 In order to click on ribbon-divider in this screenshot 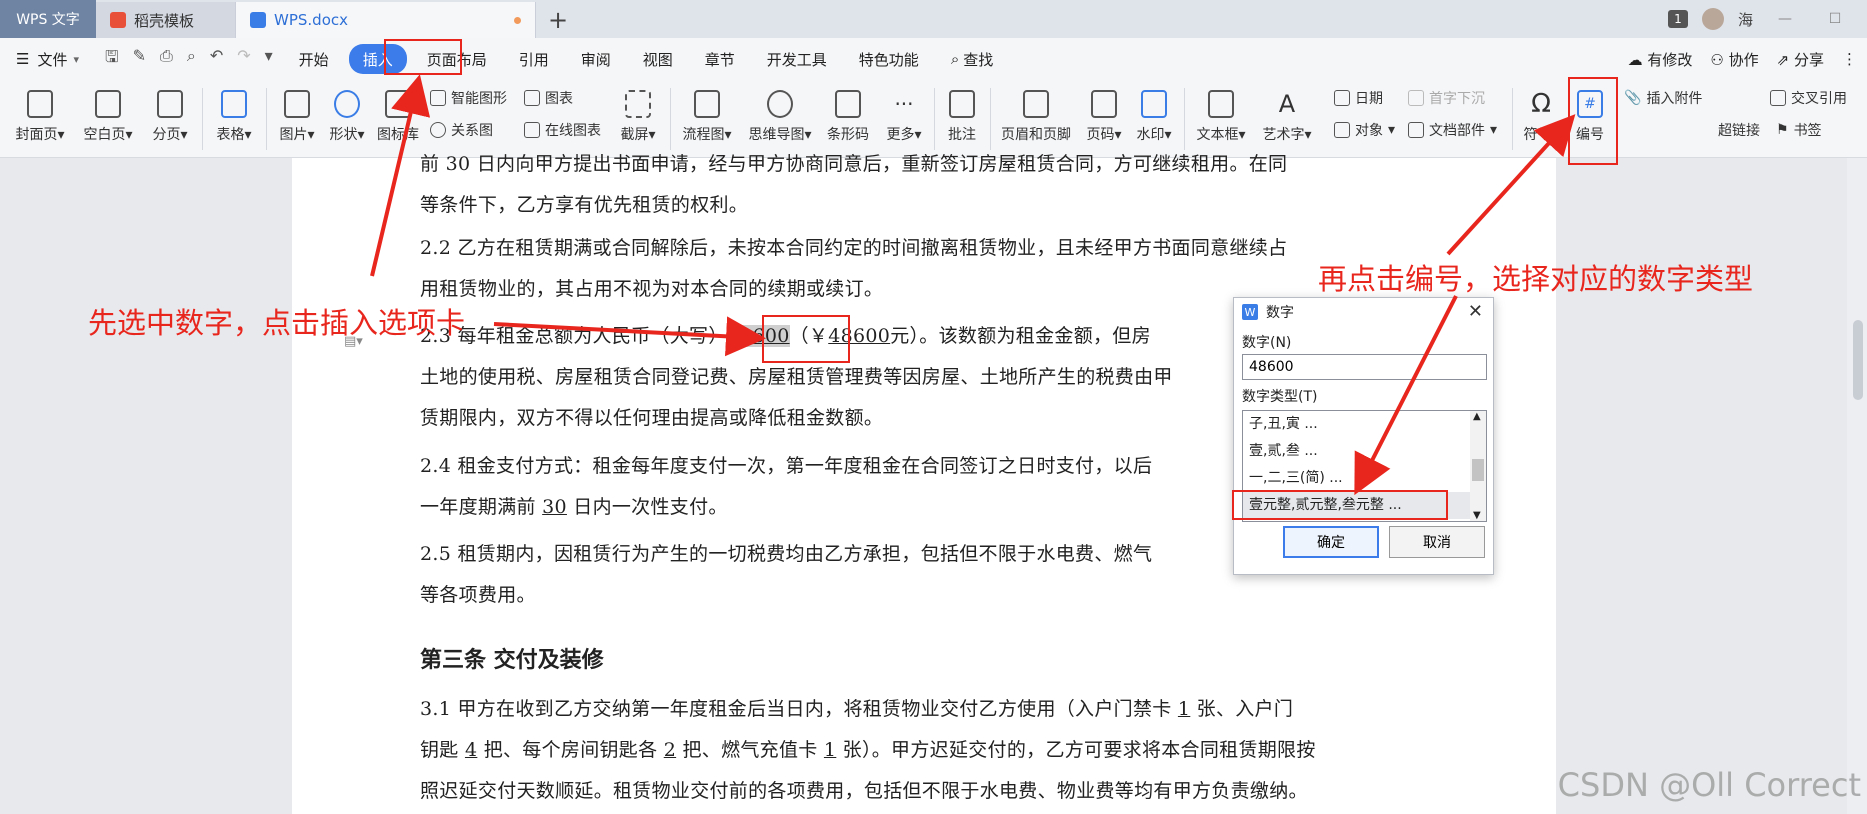, I will do `click(1512, 119)`.